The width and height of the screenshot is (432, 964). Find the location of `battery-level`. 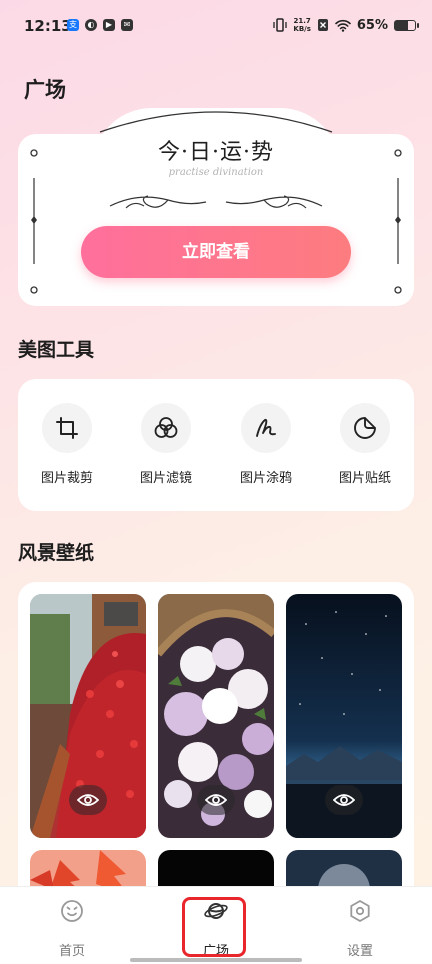

battery-level is located at coordinates (401, 25).